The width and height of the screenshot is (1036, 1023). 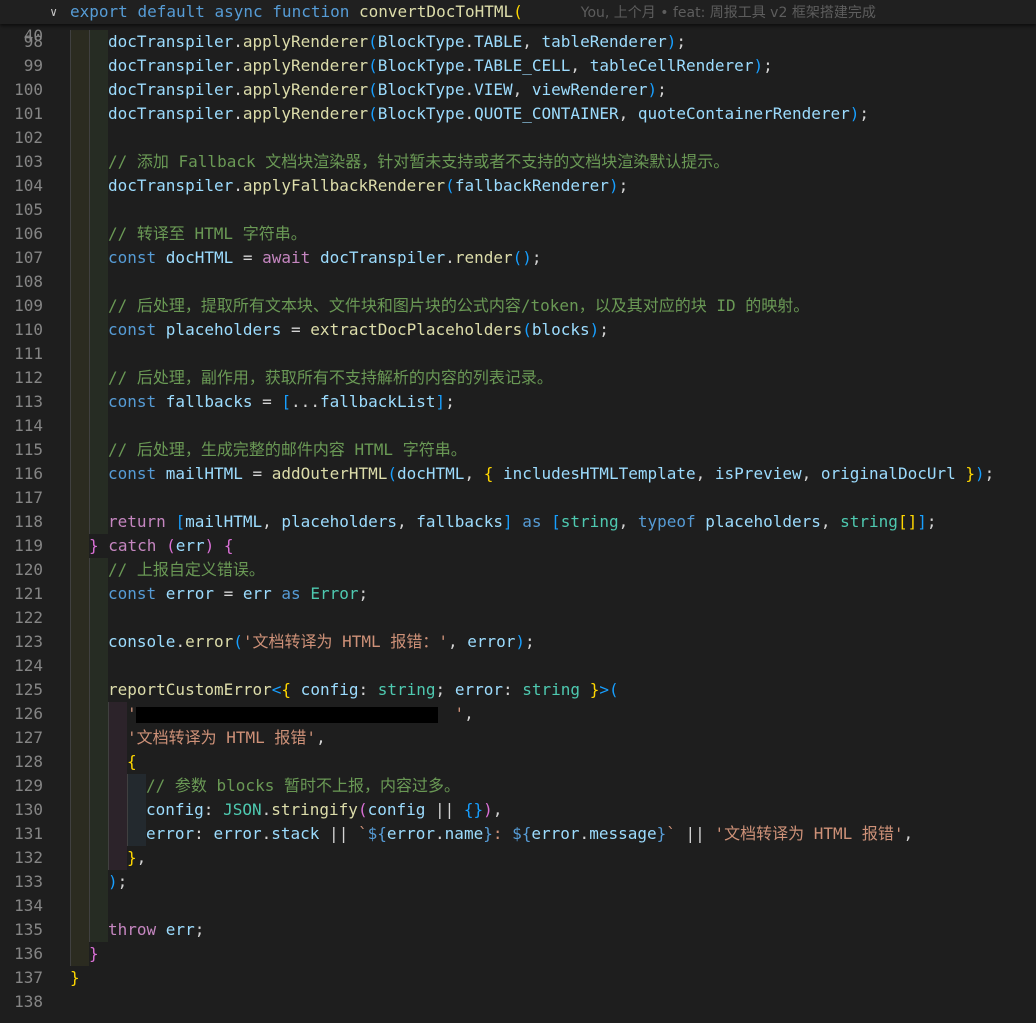 I want to click on code-line: 111, so click(x=518, y=354).